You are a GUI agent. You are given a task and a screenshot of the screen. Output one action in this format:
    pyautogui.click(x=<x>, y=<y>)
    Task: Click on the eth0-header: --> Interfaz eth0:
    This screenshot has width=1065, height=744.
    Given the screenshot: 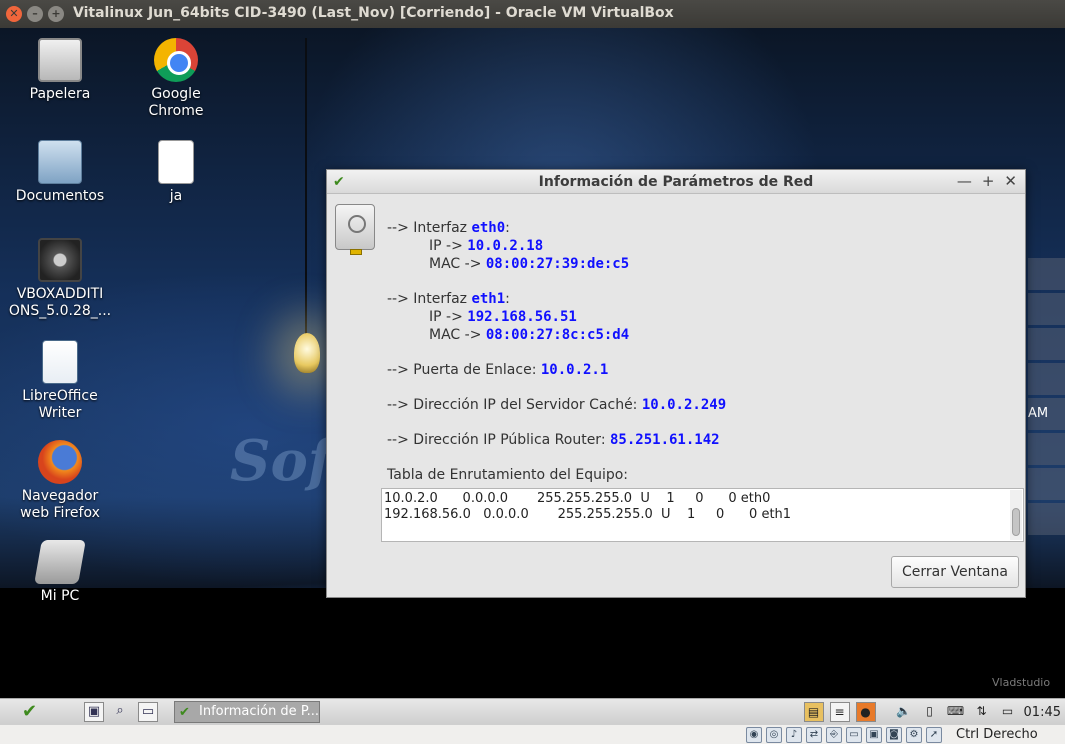 What is the action you would take?
    pyautogui.click(x=448, y=228)
    